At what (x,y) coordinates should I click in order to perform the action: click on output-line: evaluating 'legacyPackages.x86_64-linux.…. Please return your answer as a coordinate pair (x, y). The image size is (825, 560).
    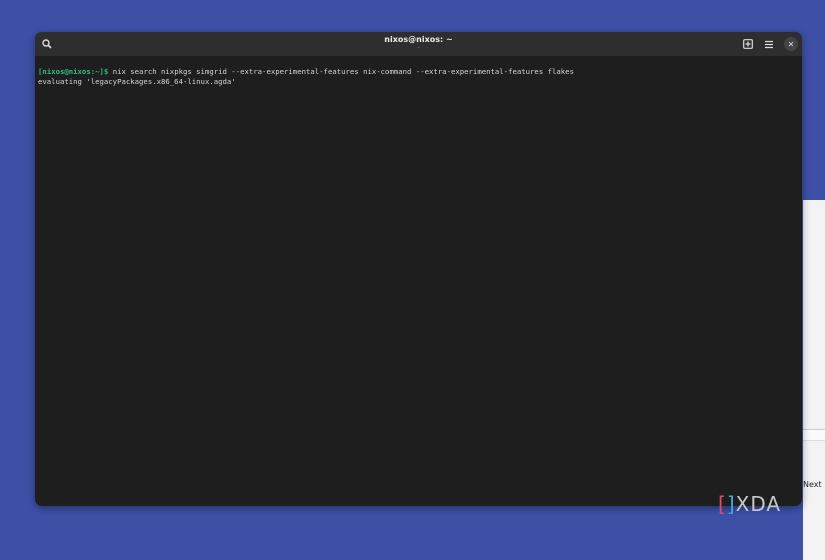
    Looking at the image, I should click on (137, 81).